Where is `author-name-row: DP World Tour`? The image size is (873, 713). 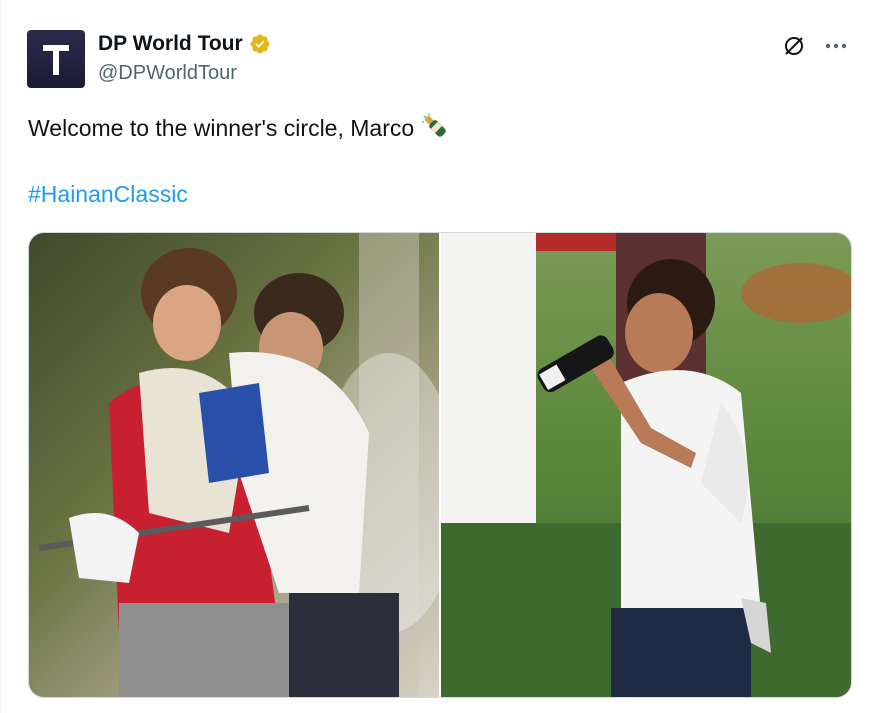 author-name-row: DP World Tour is located at coordinates (184, 44).